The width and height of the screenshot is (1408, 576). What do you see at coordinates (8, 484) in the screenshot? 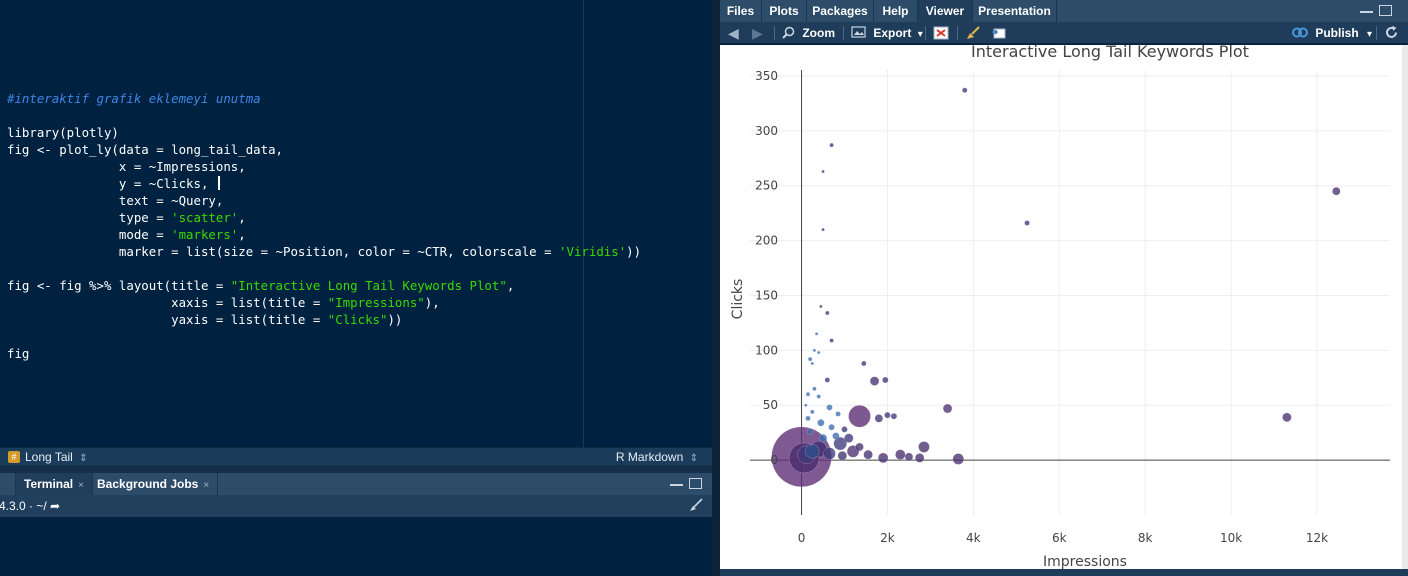
I see `console-tab-hidden` at bounding box center [8, 484].